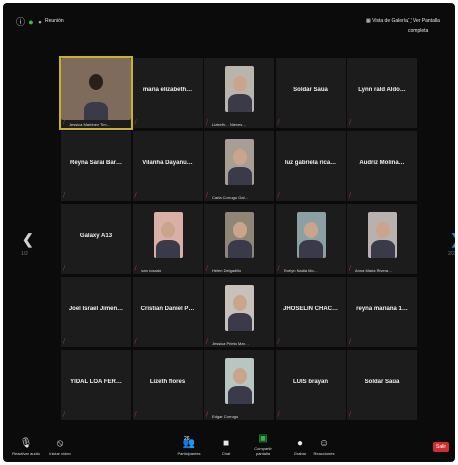  What do you see at coordinates (263, 438) in the screenshot?
I see `share-screen-icon: ▣` at bounding box center [263, 438].